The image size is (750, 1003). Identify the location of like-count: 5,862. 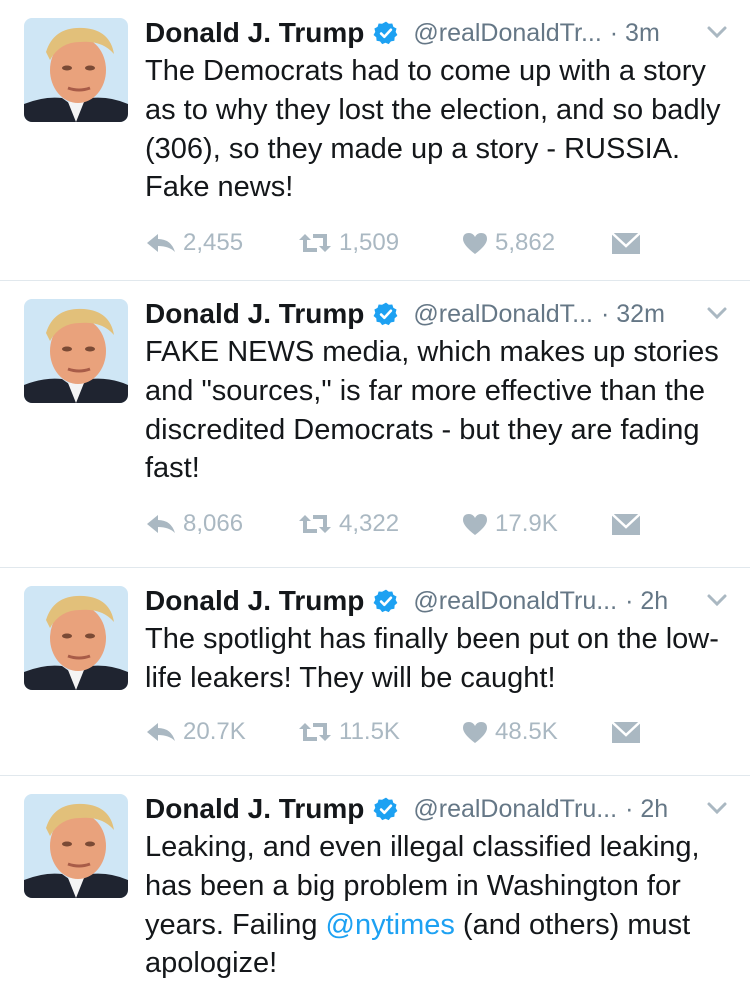
(525, 242).